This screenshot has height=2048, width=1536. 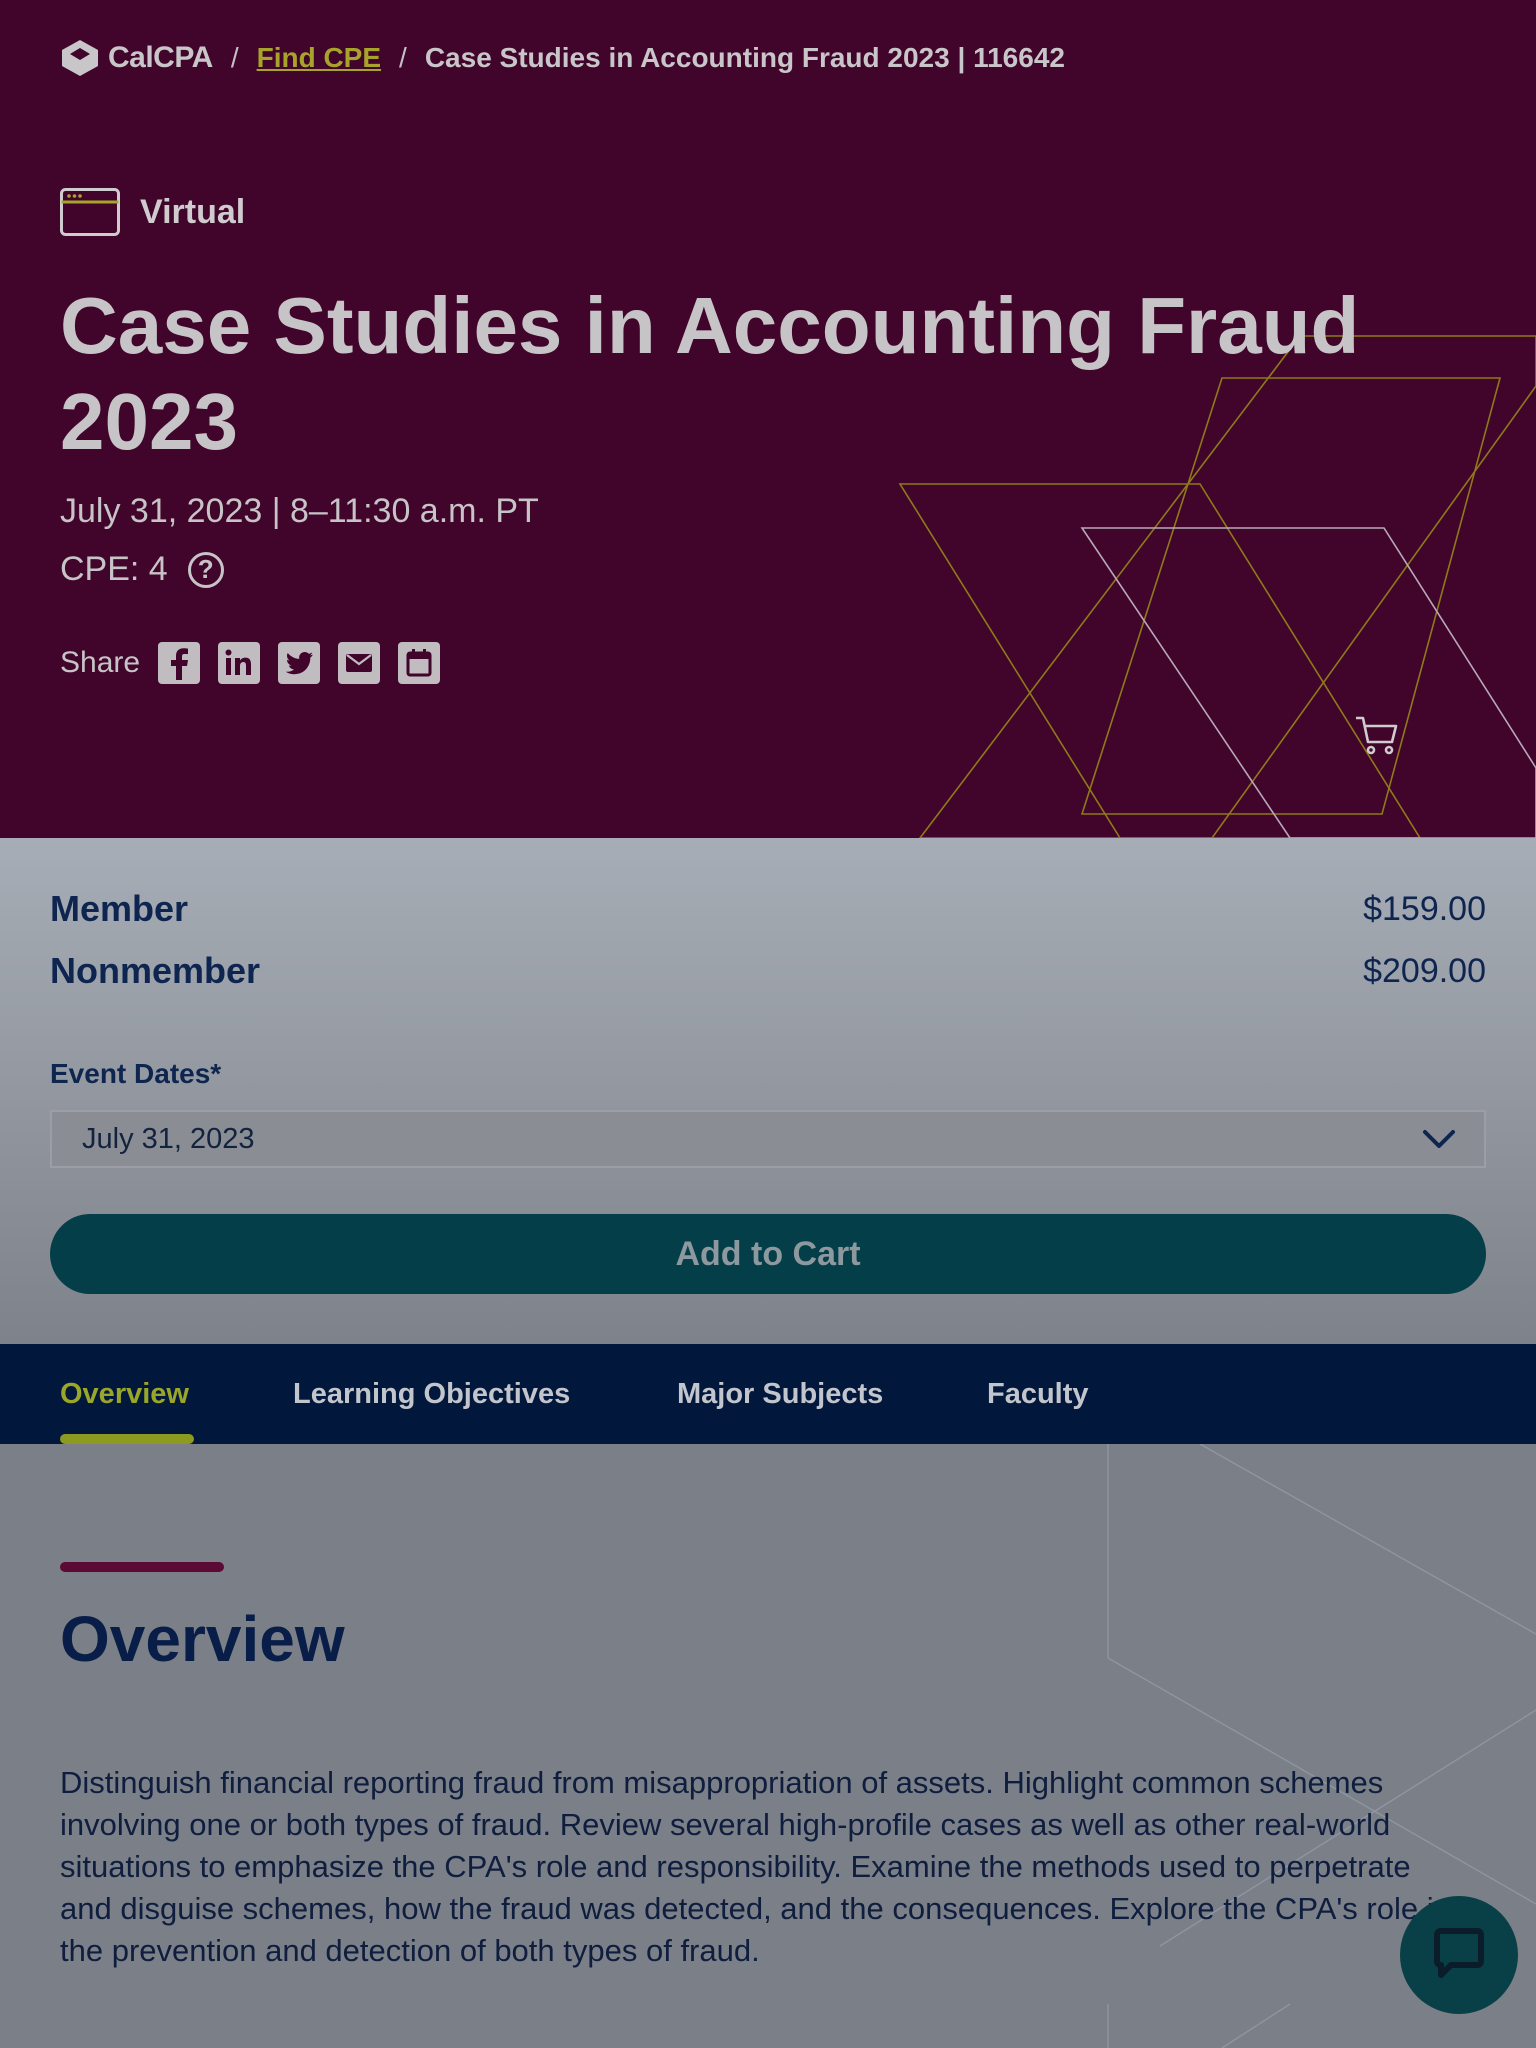 I want to click on tab-major-subjects: Major Subjects, so click(x=780, y=1394).